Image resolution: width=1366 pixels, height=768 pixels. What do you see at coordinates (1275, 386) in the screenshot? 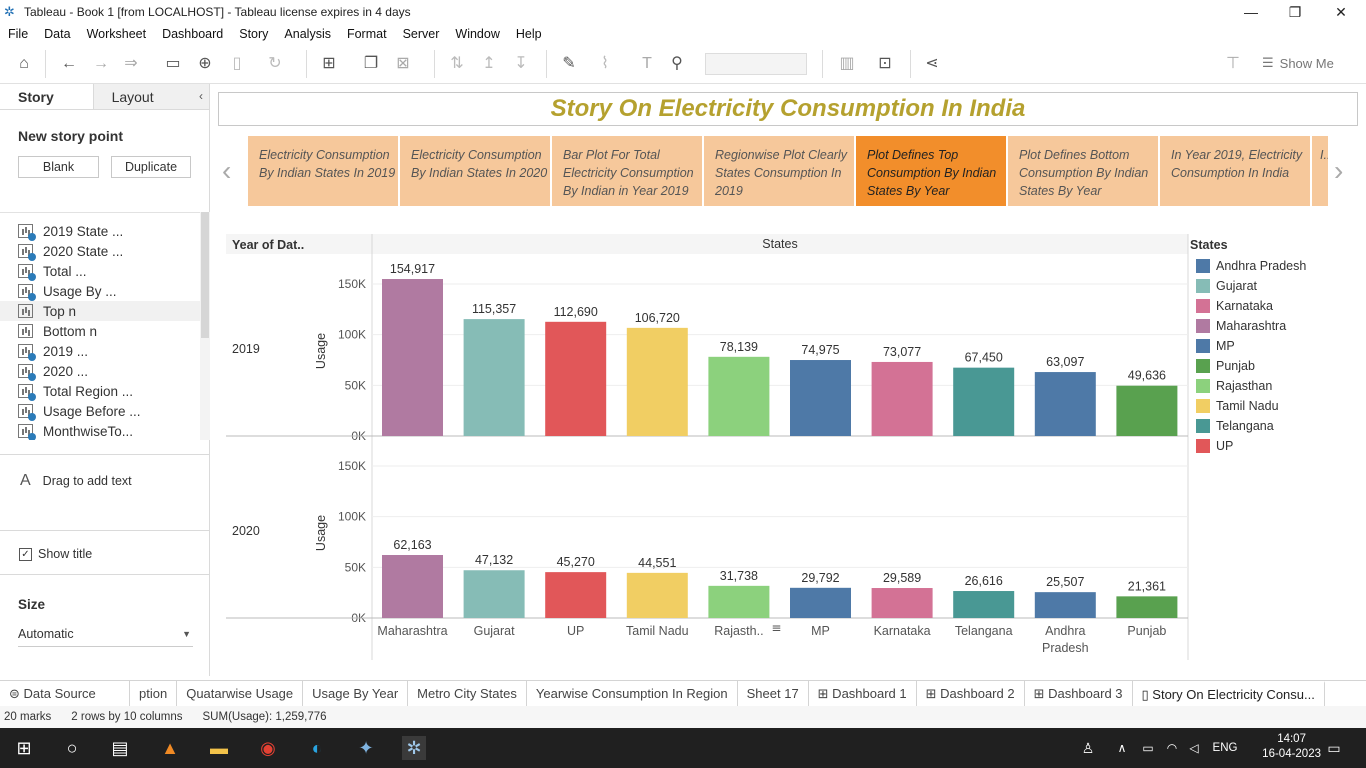
I see `legend-item: Rajasthan` at bounding box center [1275, 386].